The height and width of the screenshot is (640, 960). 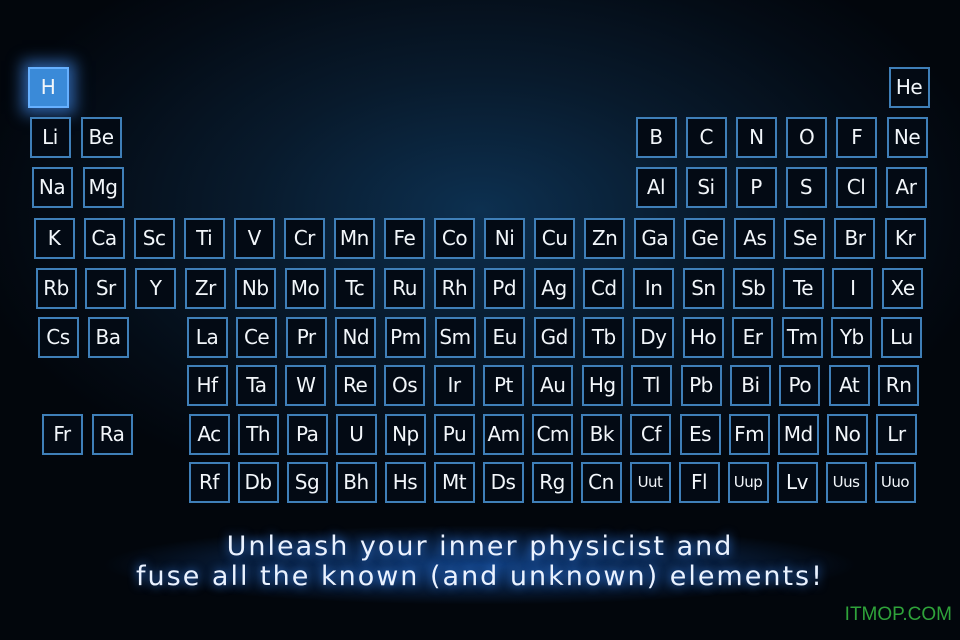 I want to click on element-tile-ar: Ar, so click(x=906, y=187).